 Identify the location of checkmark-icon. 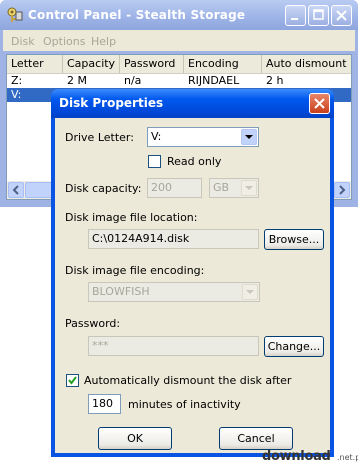
(72, 380).